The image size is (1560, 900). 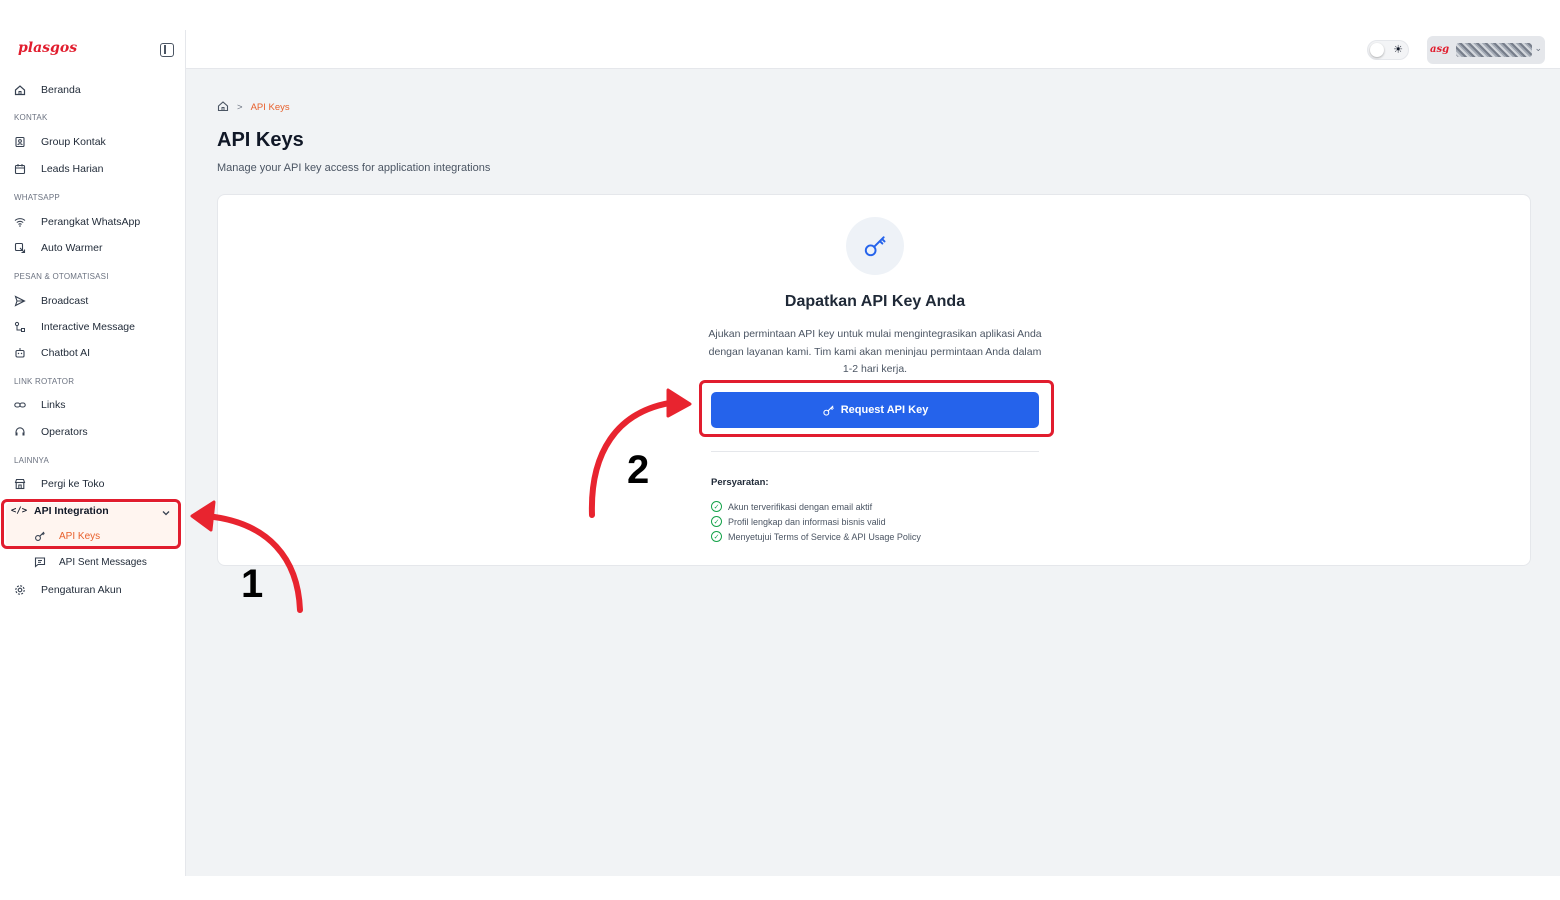 What do you see at coordinates (20, 327) in the screenshot?
I see `workflow-icon` at bounding box center [20, 327].